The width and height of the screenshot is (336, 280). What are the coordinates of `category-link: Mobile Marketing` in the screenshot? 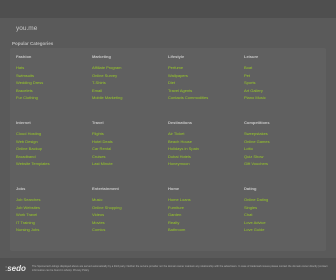 It's located at (130, 98).